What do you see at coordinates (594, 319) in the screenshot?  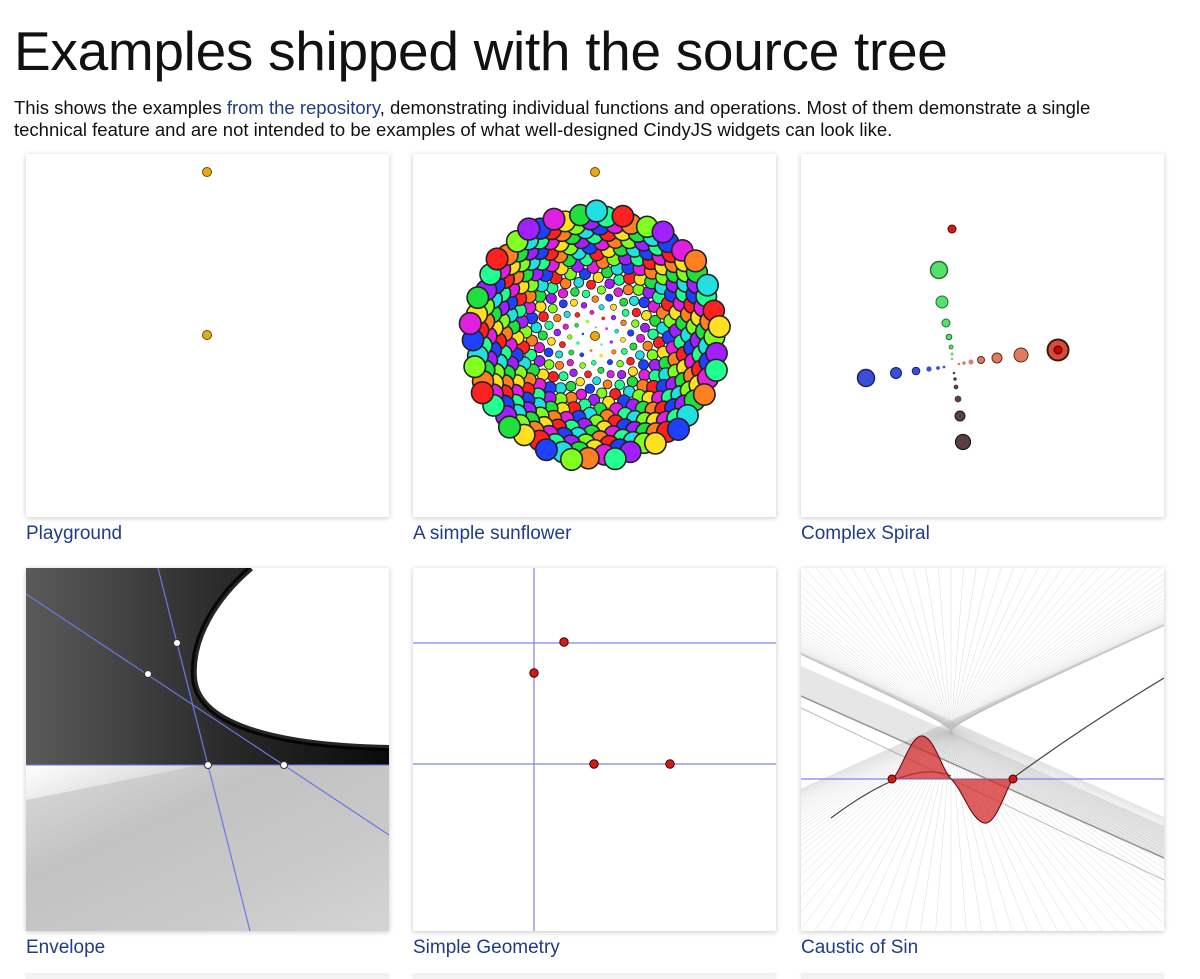 I see `sunflower-canvas` at bounding box center [594, 319].